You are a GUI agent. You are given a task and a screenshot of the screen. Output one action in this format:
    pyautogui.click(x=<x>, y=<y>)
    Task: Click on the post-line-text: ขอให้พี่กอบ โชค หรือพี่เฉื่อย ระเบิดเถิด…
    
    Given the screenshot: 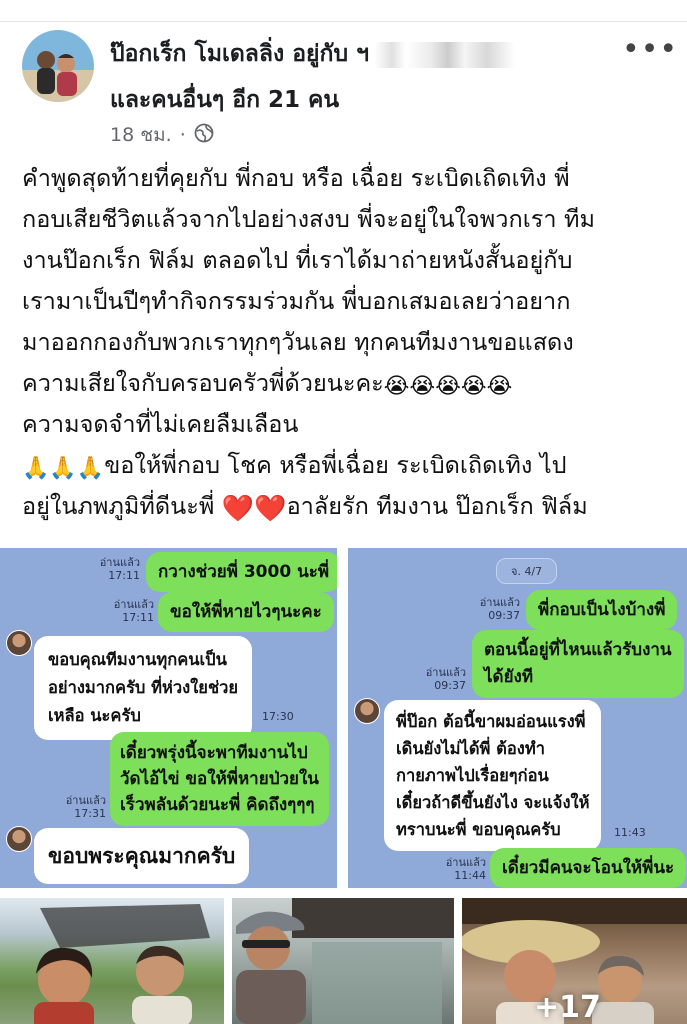 What is the action you would take?
    pyautogui.click(x=335, y=465)
    